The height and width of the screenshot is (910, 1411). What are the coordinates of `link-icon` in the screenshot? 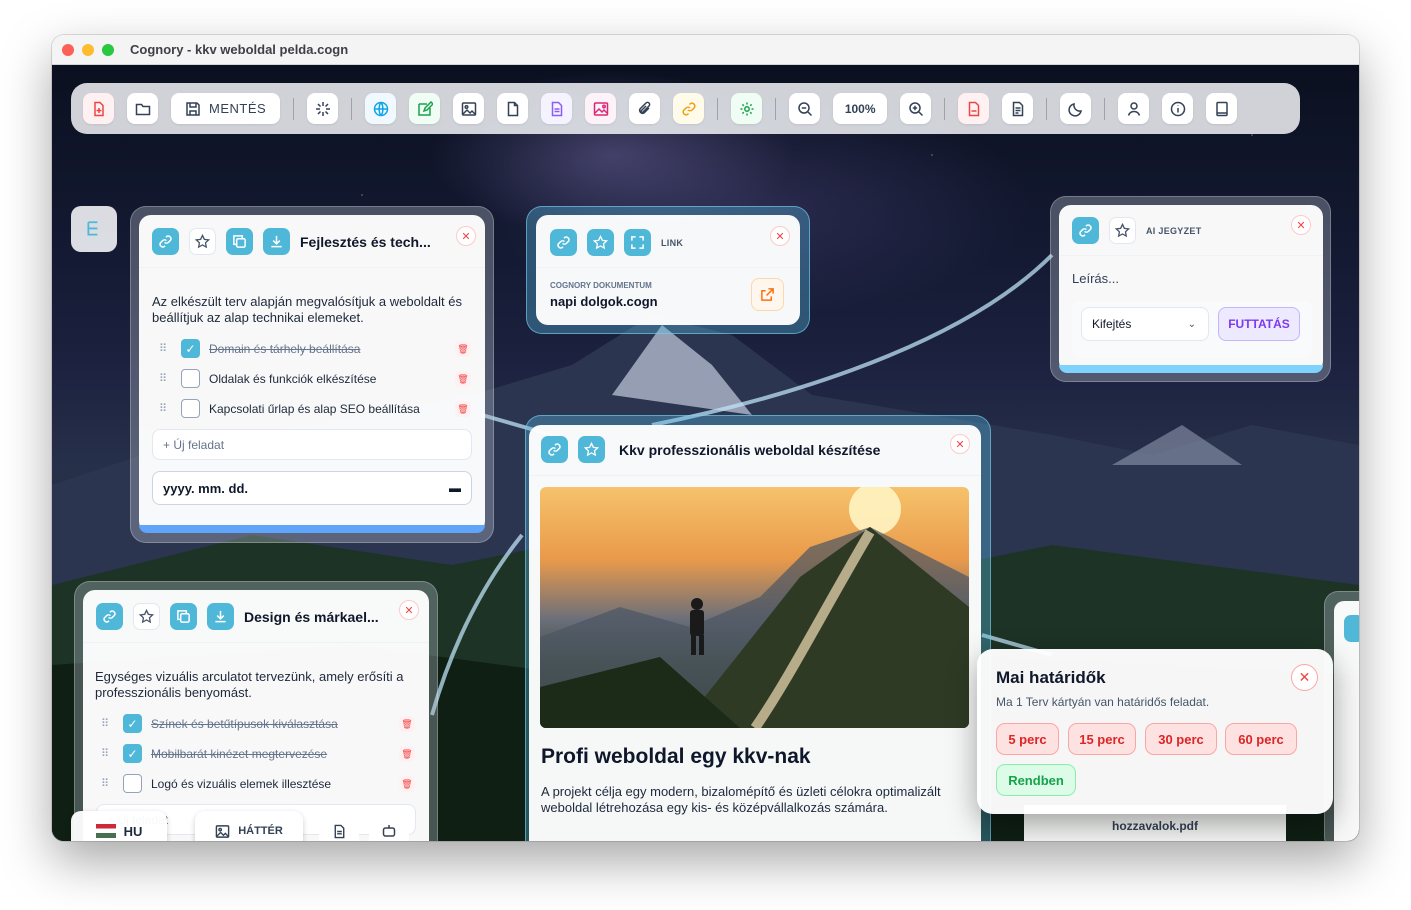 It's located at (165, 241).